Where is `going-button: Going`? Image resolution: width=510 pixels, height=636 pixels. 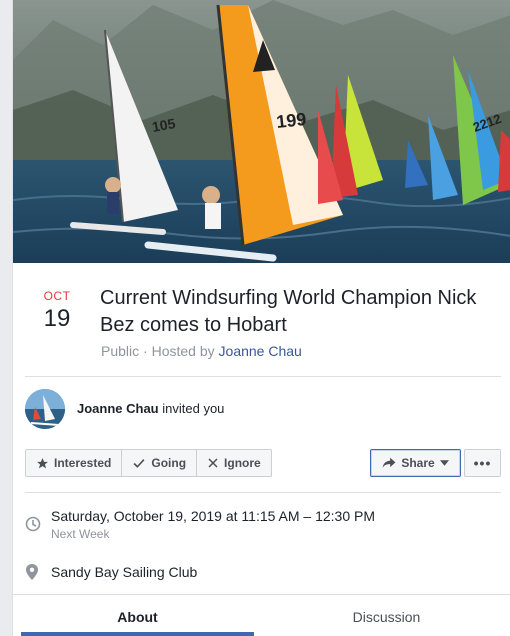
going-button: Going is located at coordinates (158, 463).